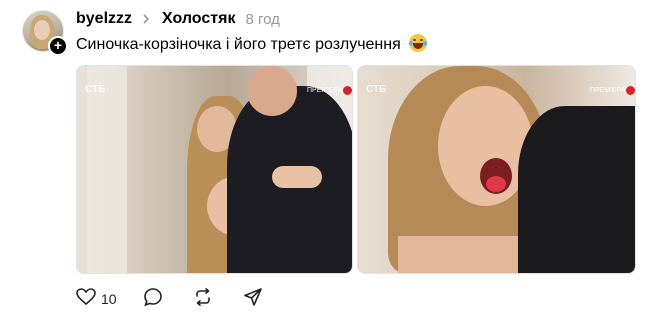 This screenshot has height=322, width=672. What do you see at coordinates (262, 19) in the screenshot?
I see `post-time: 8 год` at bounding box center [262, 19].